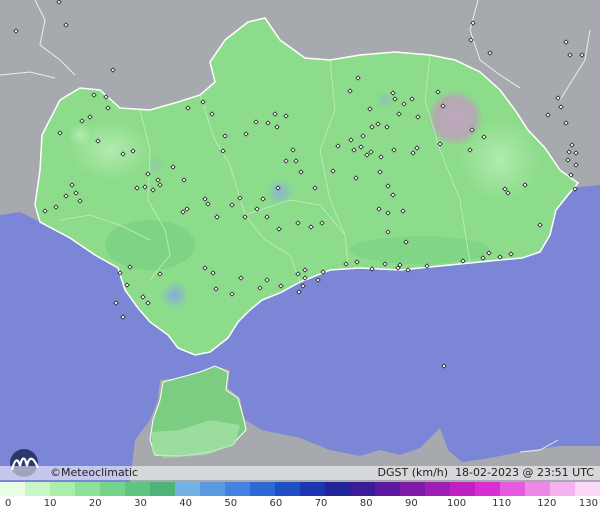 The height and width of the screenshot is (517, 600). What do you see at coordinates (524, 472) in the screenshot?
I see `datetime-label: 18-02-2023 @ 23:51 UTC` at bounding box center [524, 472].